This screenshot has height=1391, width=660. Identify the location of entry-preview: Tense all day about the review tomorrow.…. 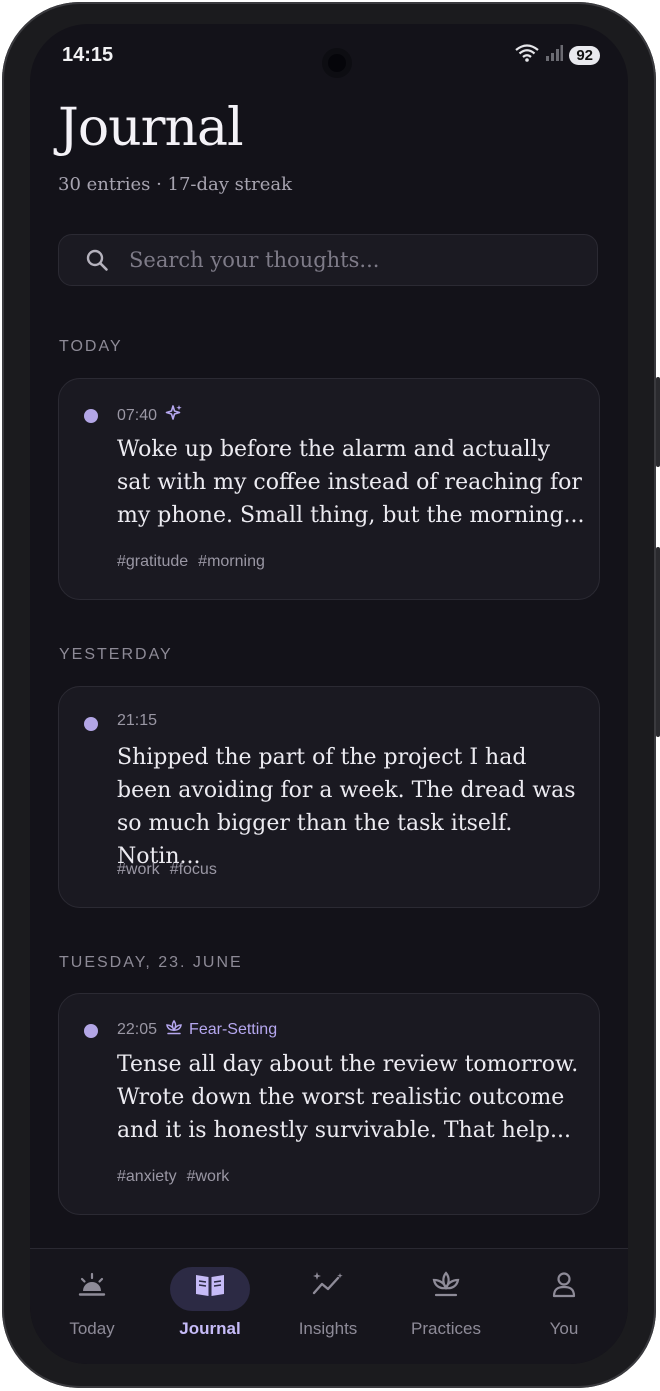
(348, 1097).